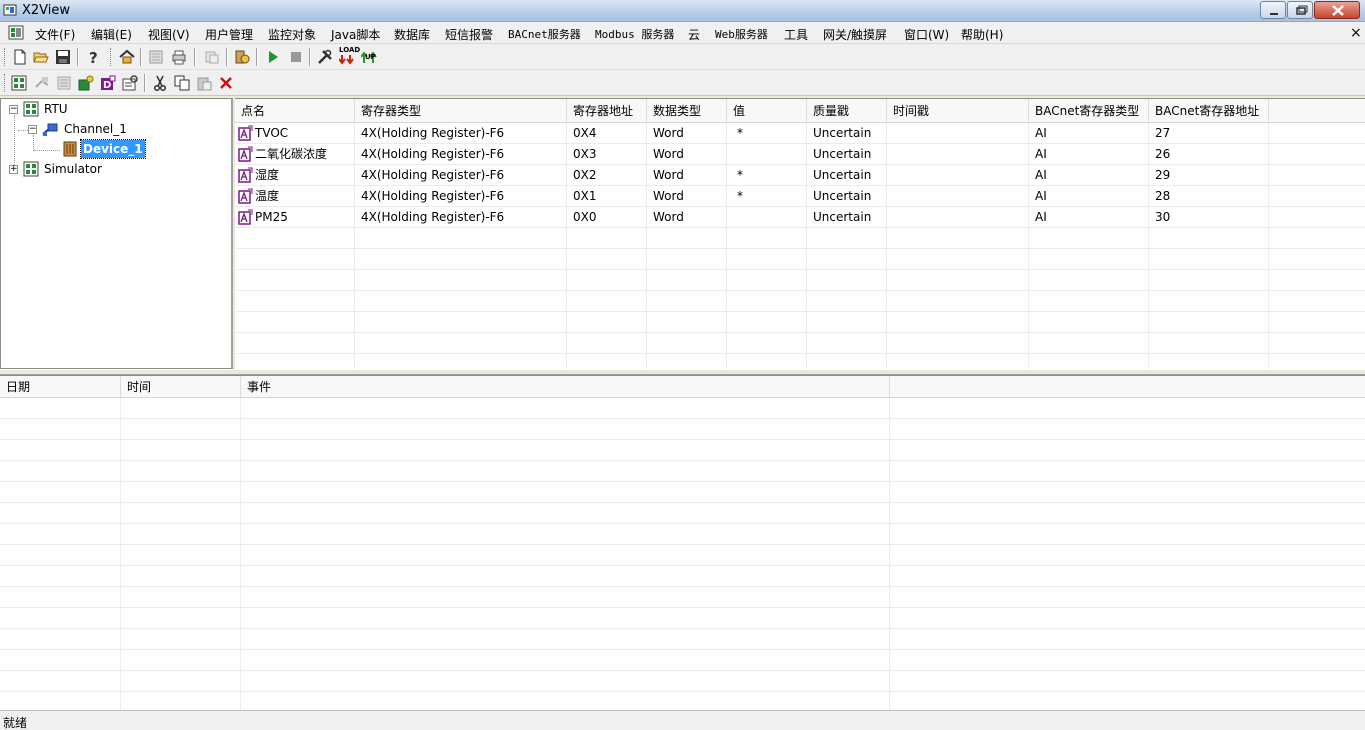  What do you see at coordinates (160, 83) in the screenshot?
I see `cut-icon` at bounding box center [160, 83].